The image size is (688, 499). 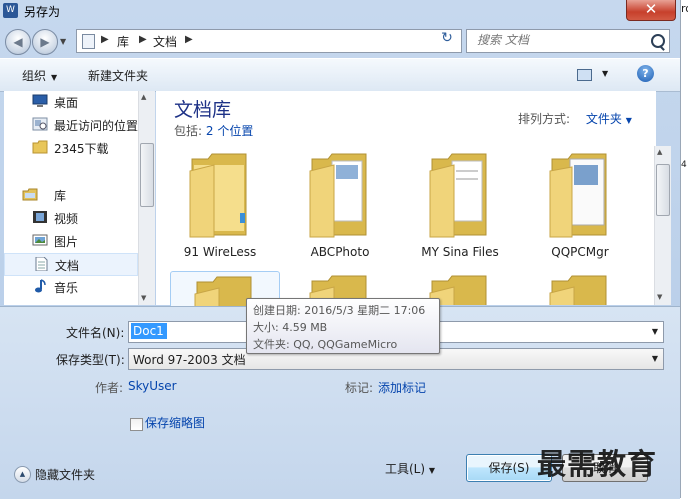 What do you see at coordinates (544, 119) in the screenshot?
I see `arrange-by-label: 排列方式:` at bounding box center [544, 119].